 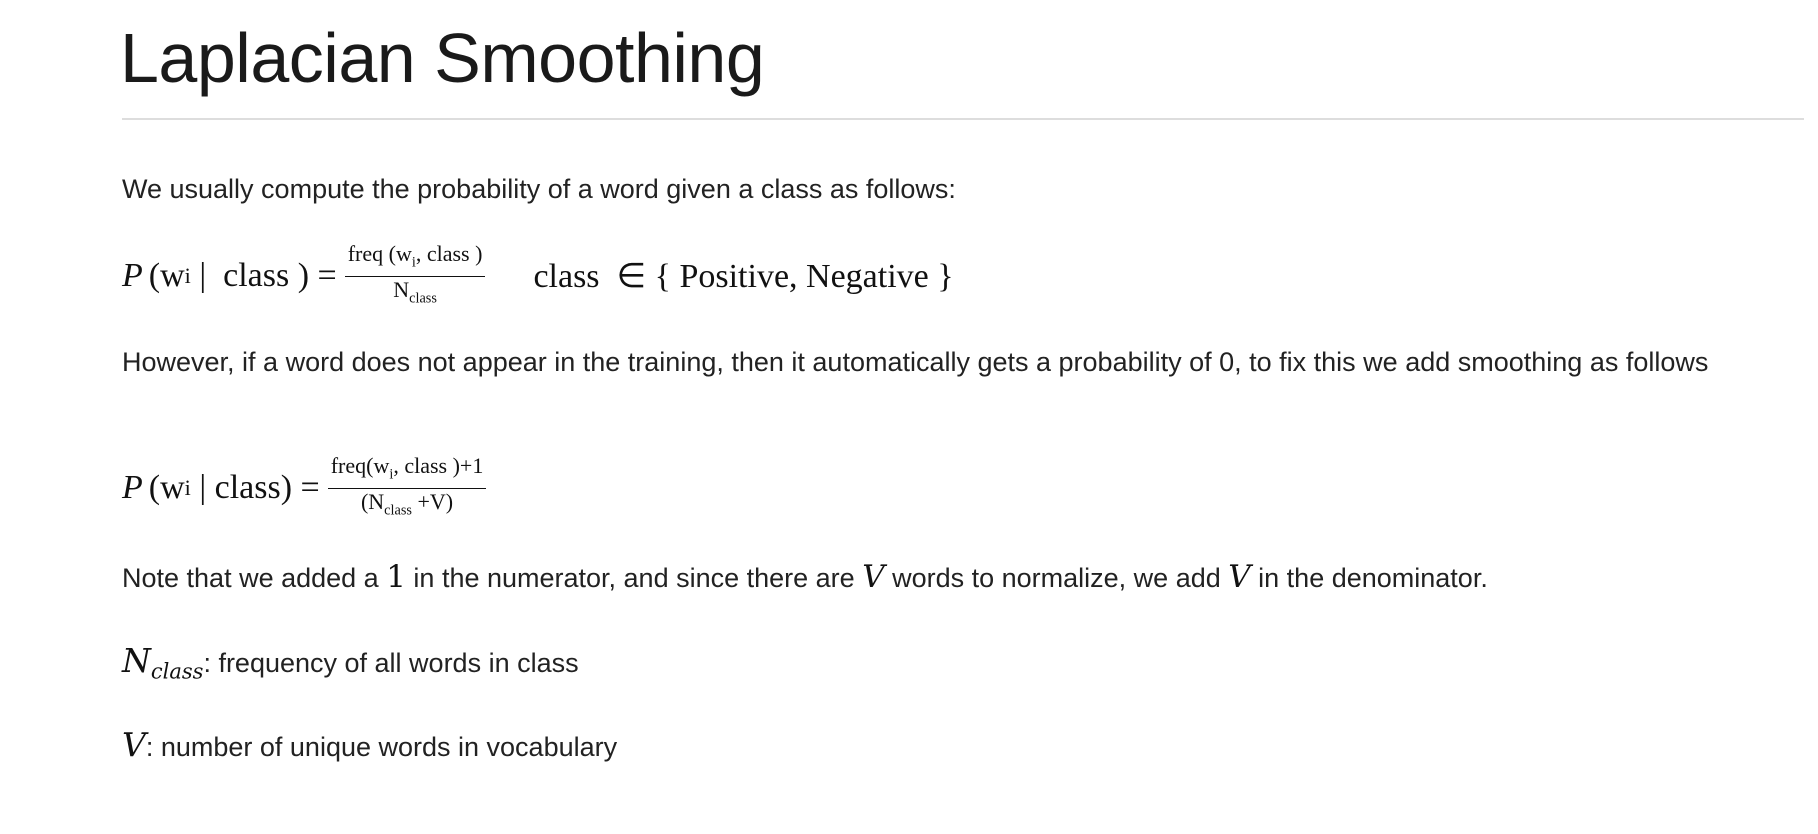 What do you see at coordinates (255, 487) in the screenshot?
I see `math-rest: | class) =` at bounding box center [255, 487].